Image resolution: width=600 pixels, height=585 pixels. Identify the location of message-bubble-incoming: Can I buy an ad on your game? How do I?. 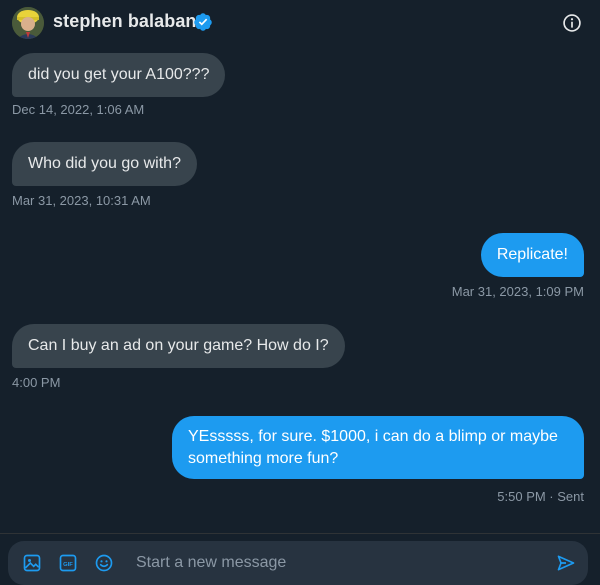
(178, 346).